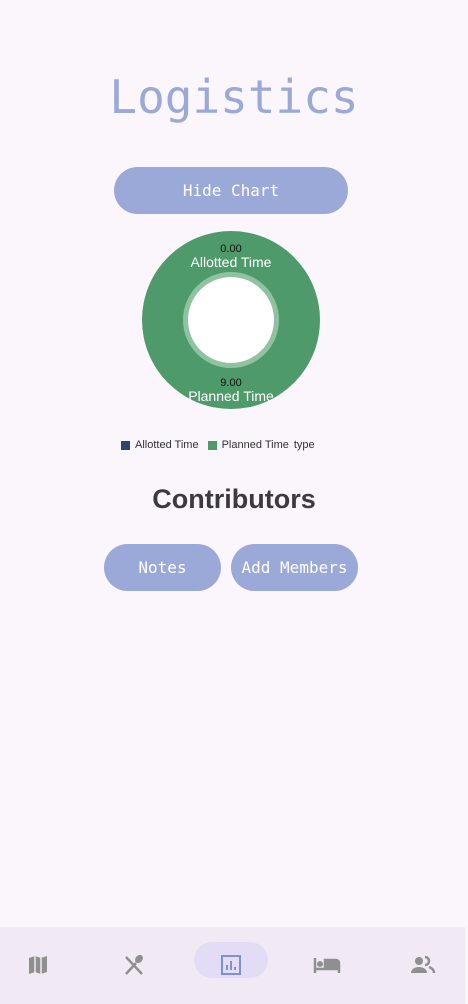 The image size is (468, 1004). I want to click on hotel-icon, so click(327, 965).